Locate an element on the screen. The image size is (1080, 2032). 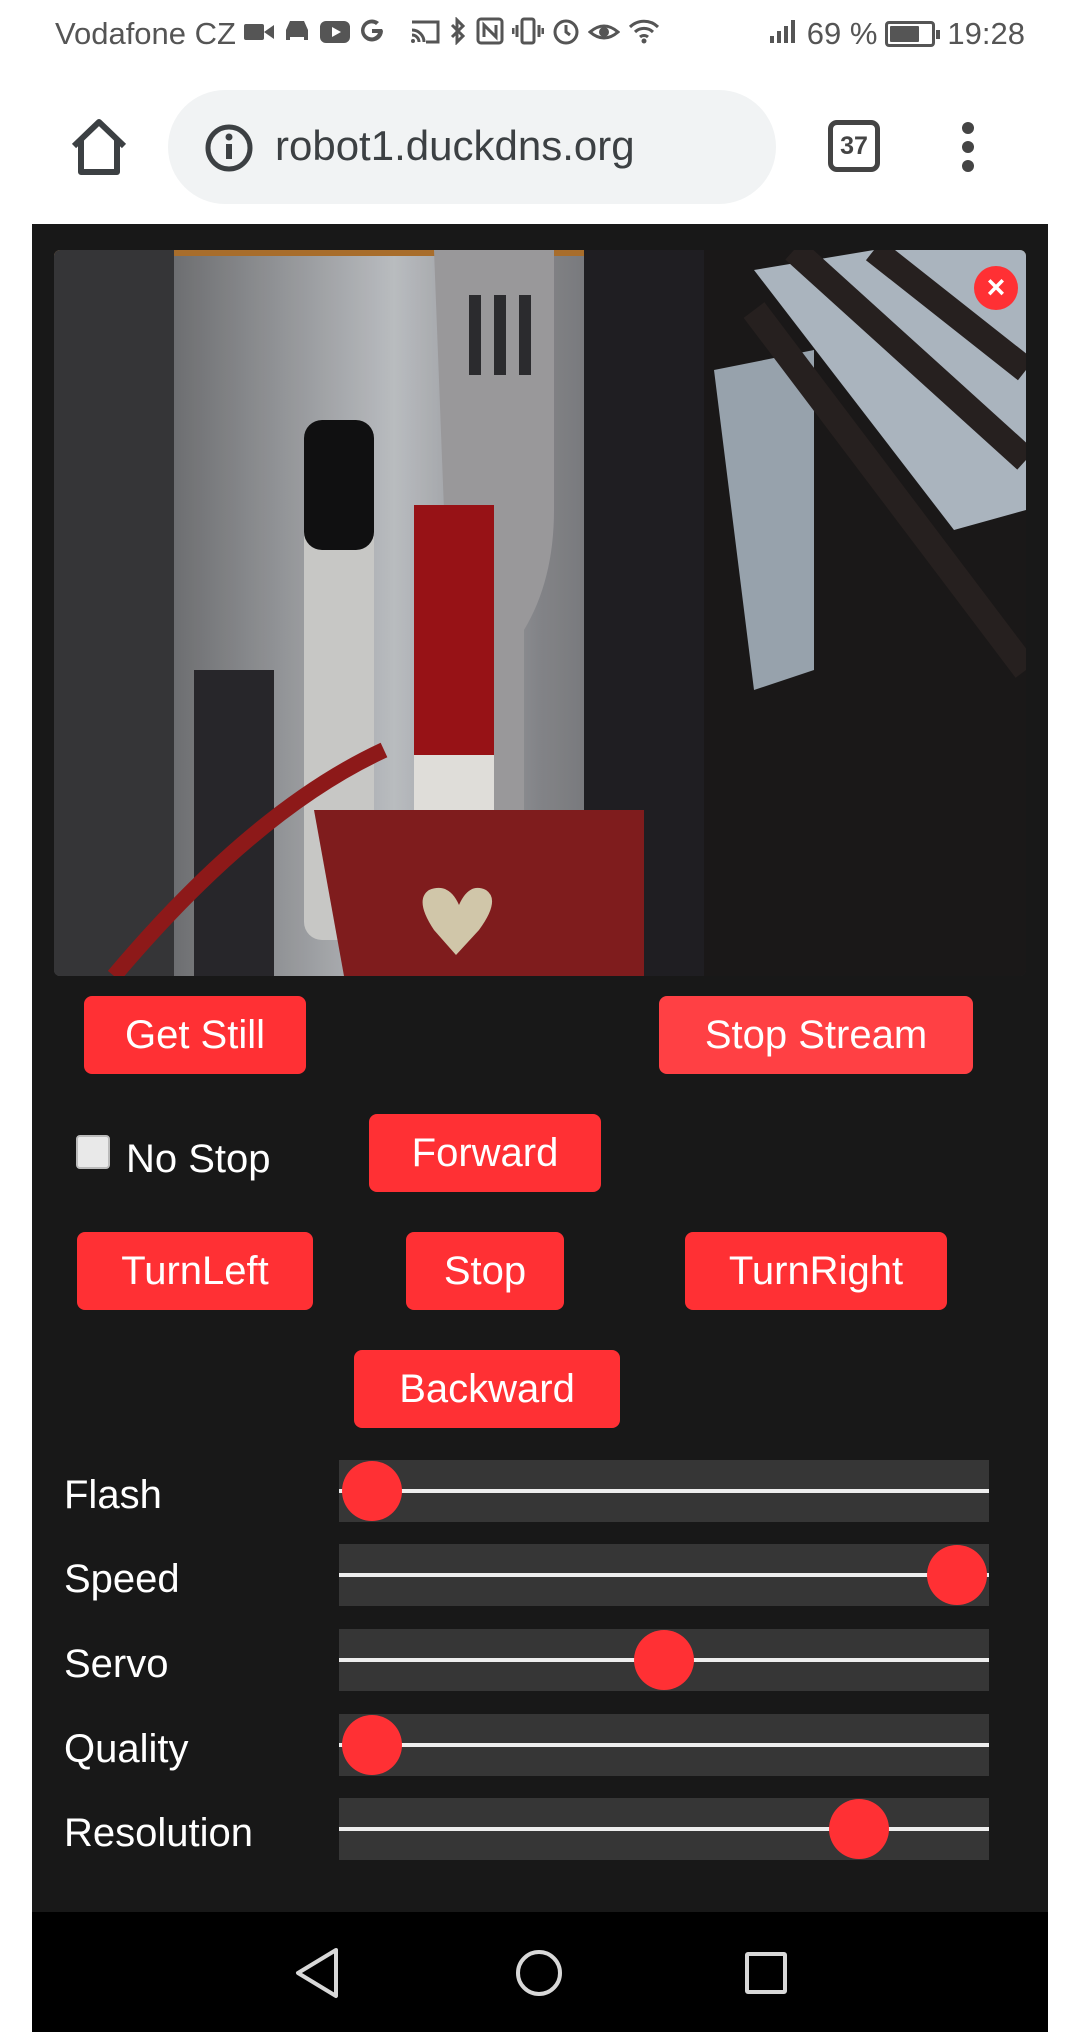
google-icon is located at coordinates (372, 34).